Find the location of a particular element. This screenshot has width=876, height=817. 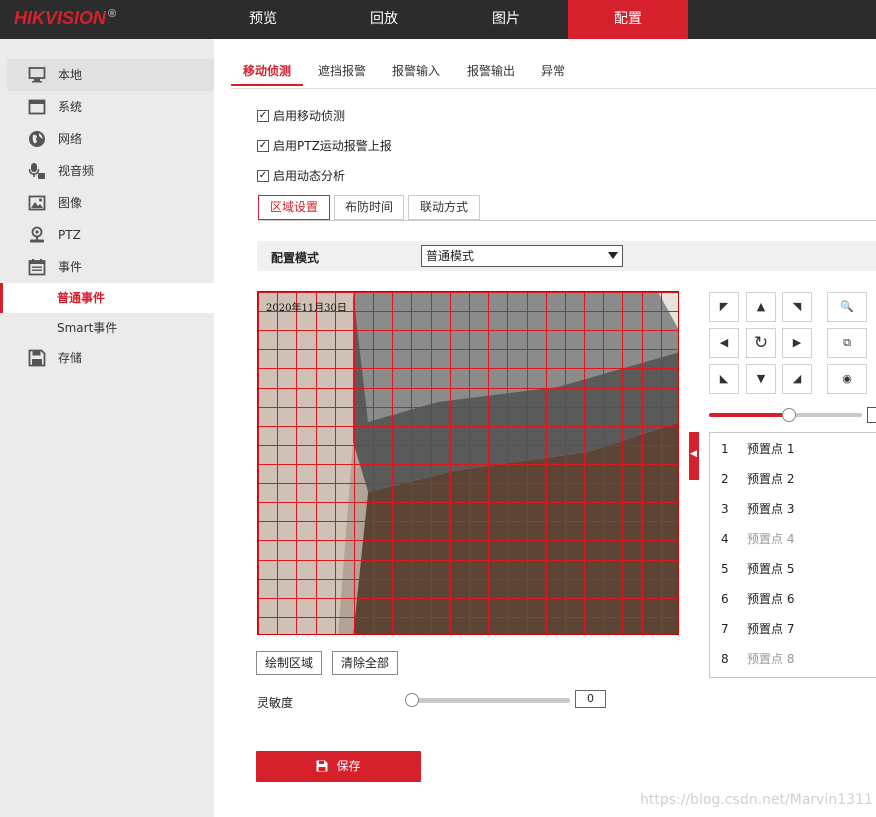

sidebar-item-label: 系统 is located at coordinates (70, 107).